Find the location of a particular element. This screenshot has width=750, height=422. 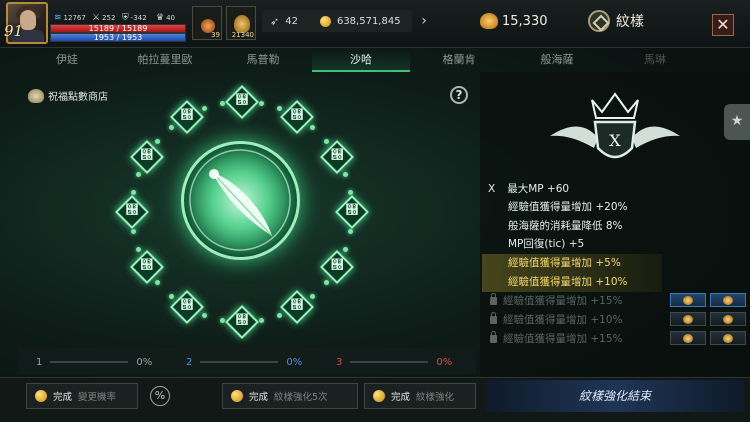

enhance-5-button: 完成 紋樣強化5次 is located at coordinates (290, 396).